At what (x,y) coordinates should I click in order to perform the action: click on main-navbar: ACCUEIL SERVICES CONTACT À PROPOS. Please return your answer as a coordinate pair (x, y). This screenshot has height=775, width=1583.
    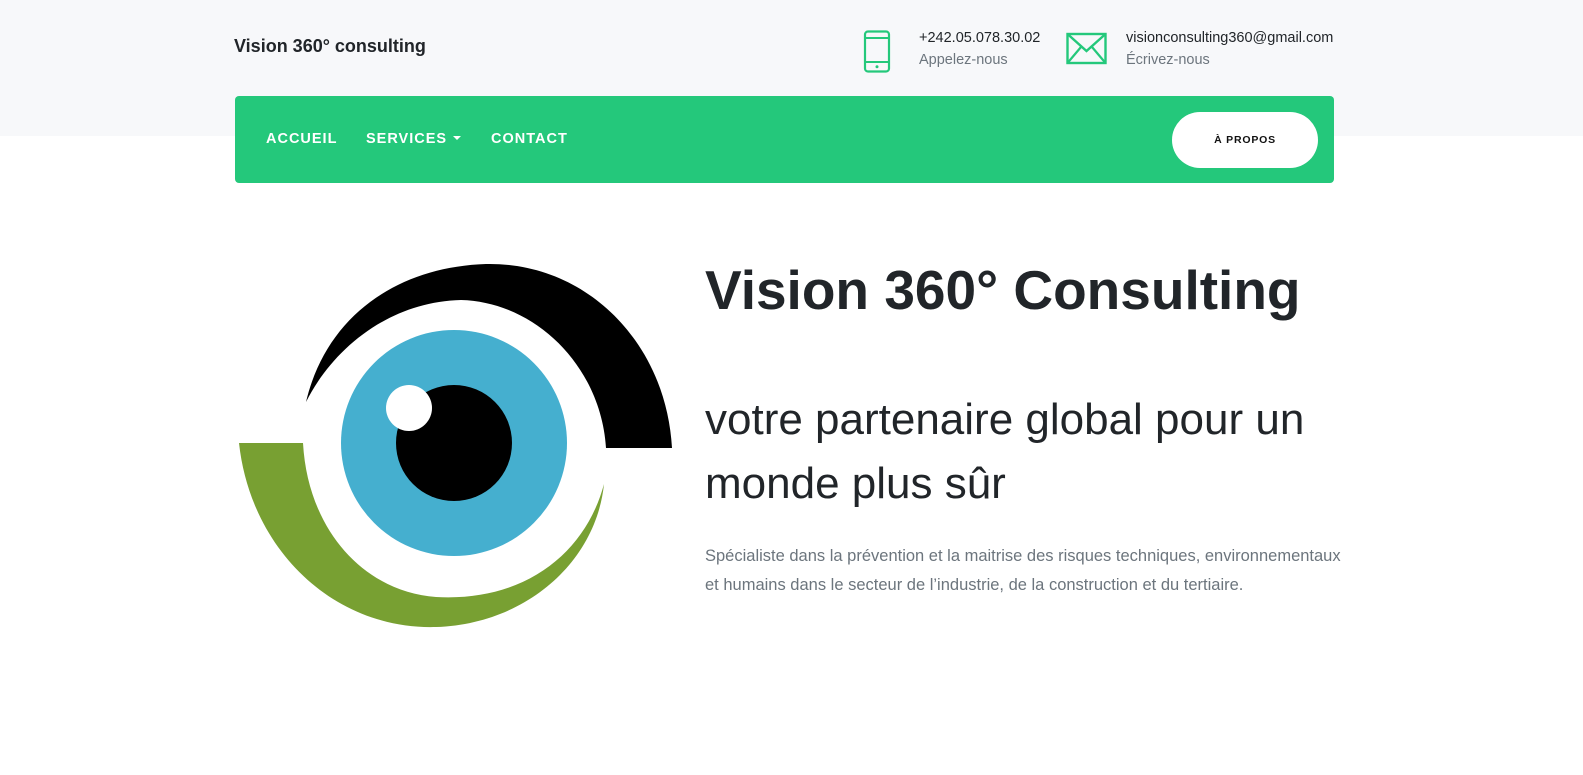
    Looking at the image, I should click on (784, 139).